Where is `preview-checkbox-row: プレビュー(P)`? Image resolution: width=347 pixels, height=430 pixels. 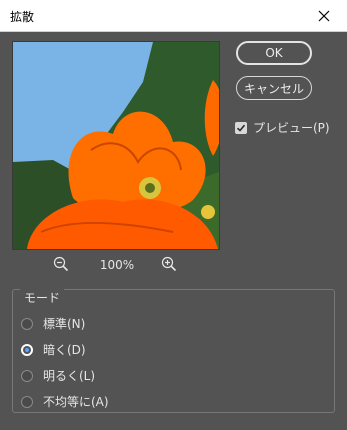 preview-checkbox-row: プレビュー(P) is located at coordinates (282, 127).